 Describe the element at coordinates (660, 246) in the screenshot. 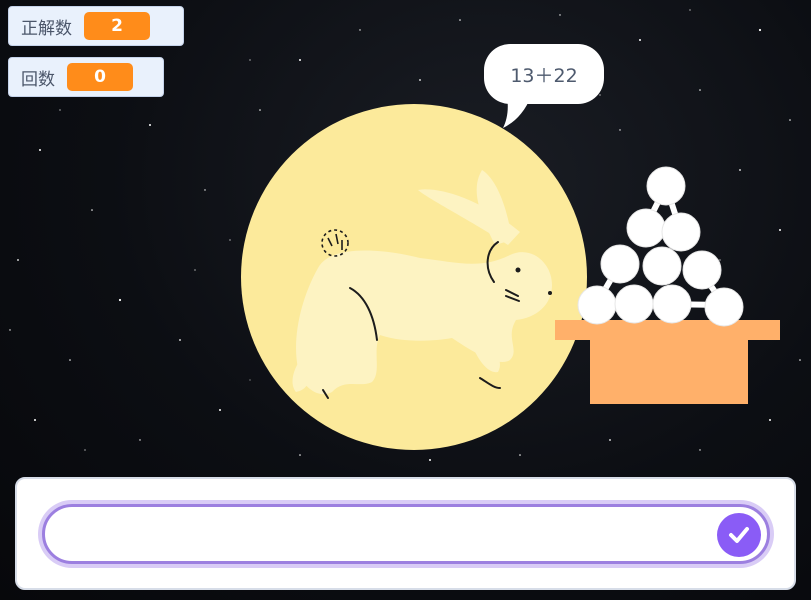

I see `dango` at that location.